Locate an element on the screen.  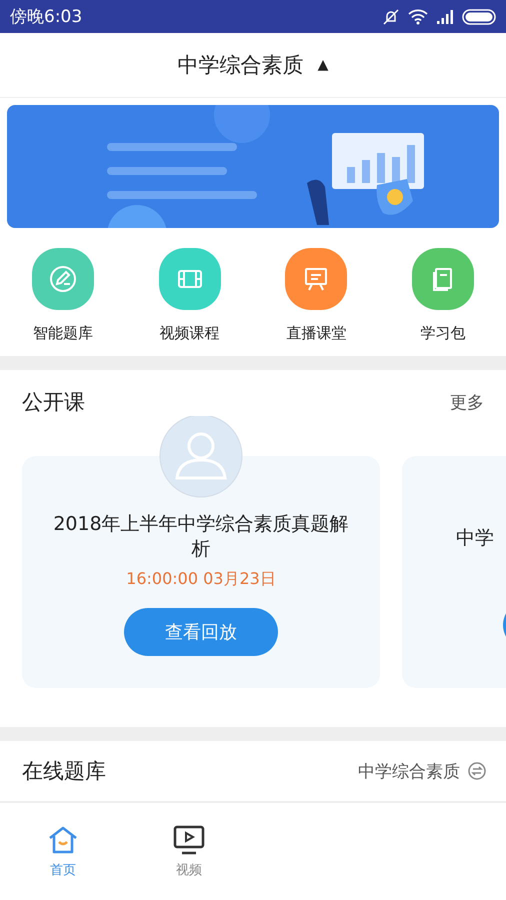
subject-dropdown: 中学综合素质 ▲ is located at coordinates (253, 65).